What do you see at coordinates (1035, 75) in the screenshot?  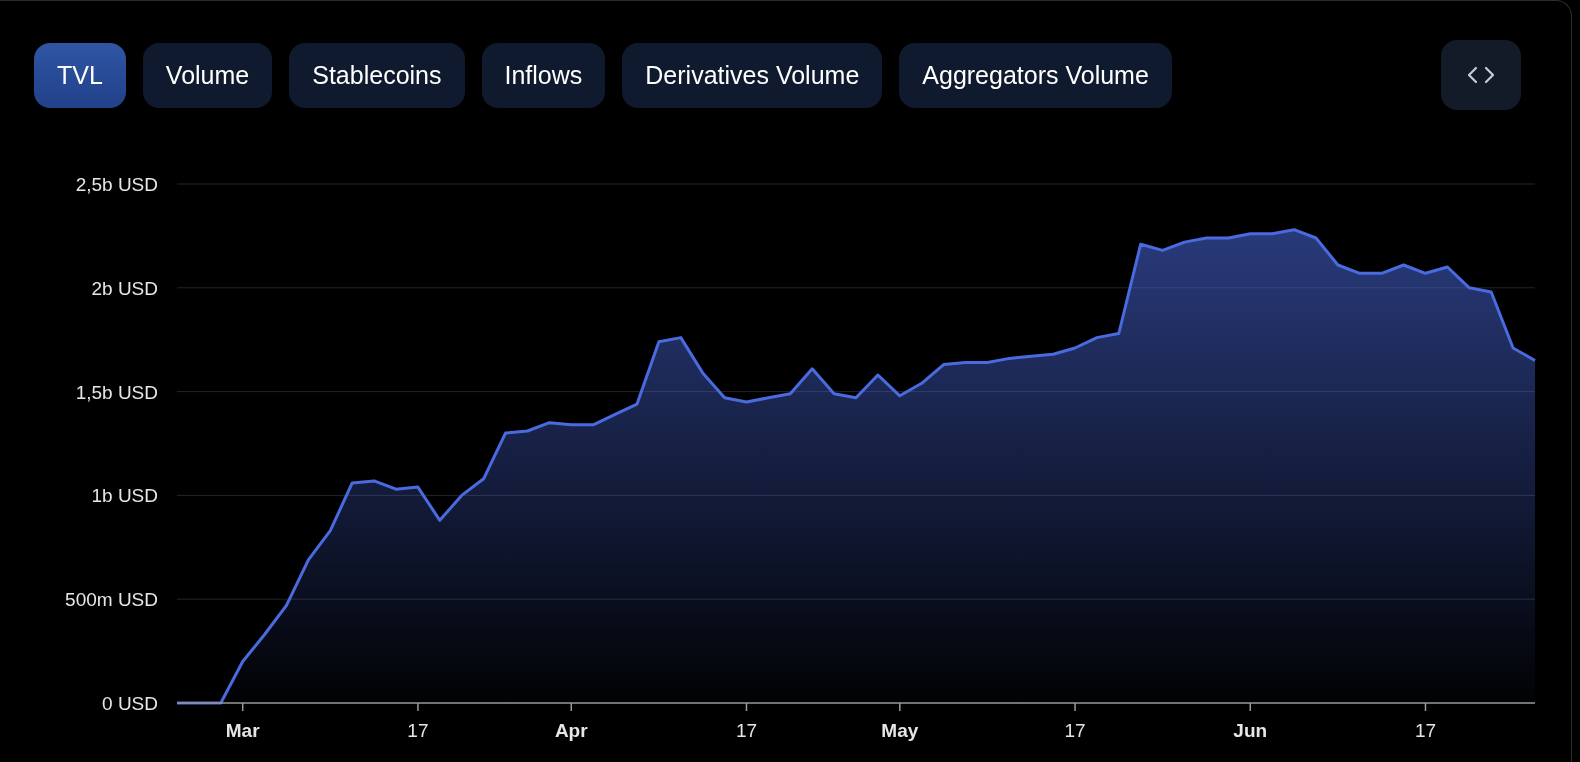 I see `chart-tab: Aggregators Volume` at bounding box center [1035, 75].